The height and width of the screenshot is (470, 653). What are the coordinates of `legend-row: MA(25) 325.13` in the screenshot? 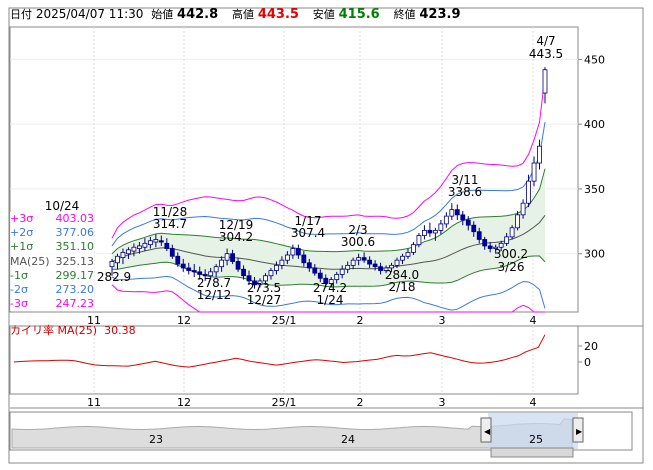 It's located at (52, 261).